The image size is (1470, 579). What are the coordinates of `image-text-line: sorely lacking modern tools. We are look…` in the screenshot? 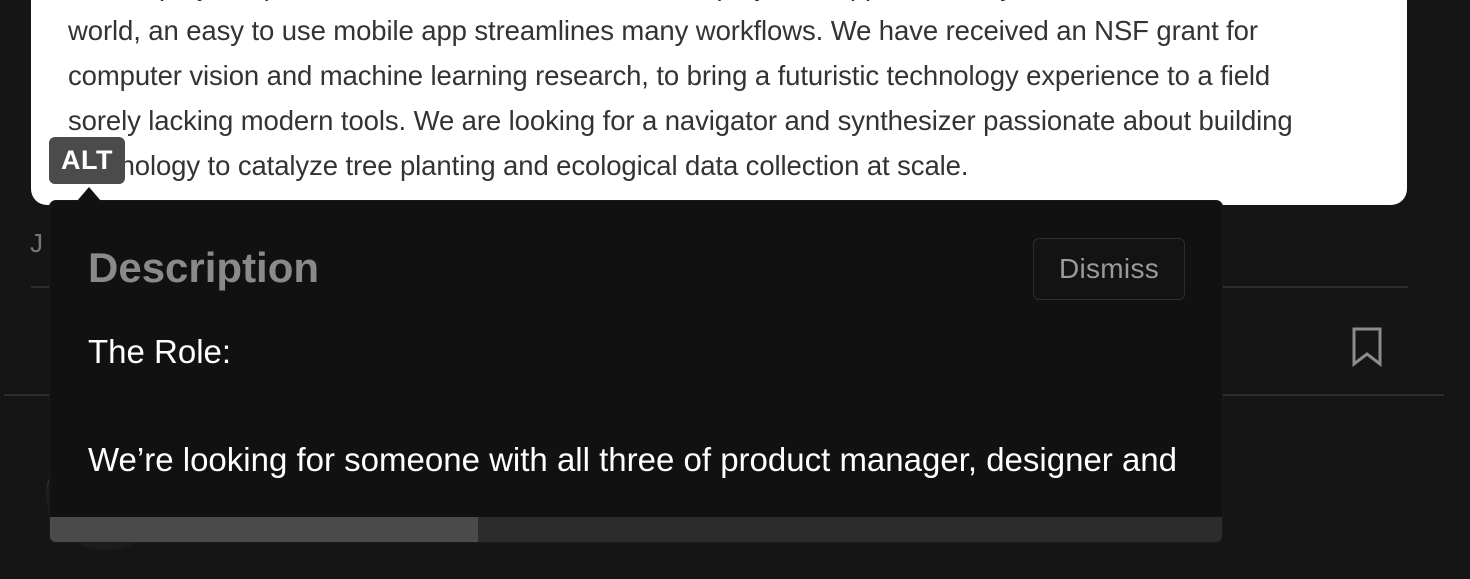 It's located at (680, 120).